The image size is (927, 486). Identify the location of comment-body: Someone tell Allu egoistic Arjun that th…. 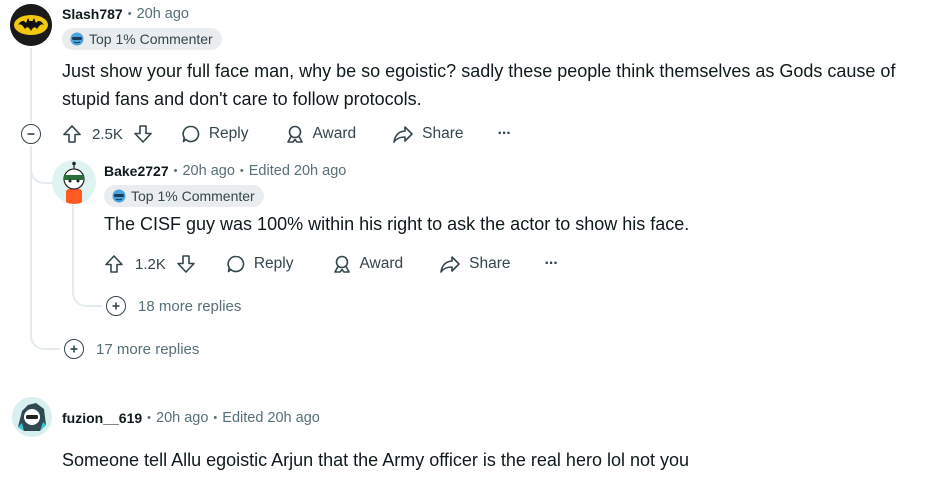
(376, 460).